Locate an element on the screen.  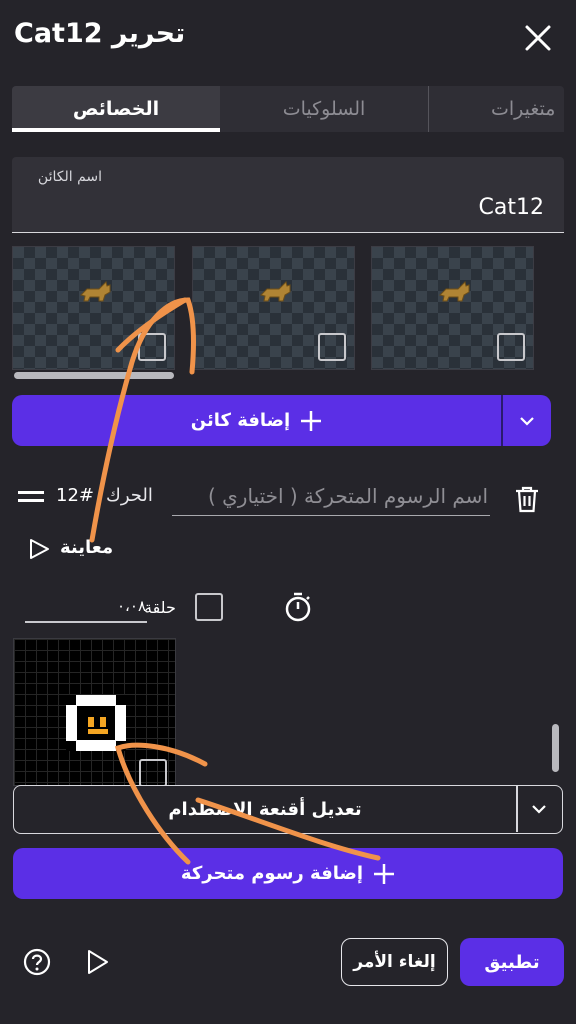
trash-icon is located at coordinates (527, 499).